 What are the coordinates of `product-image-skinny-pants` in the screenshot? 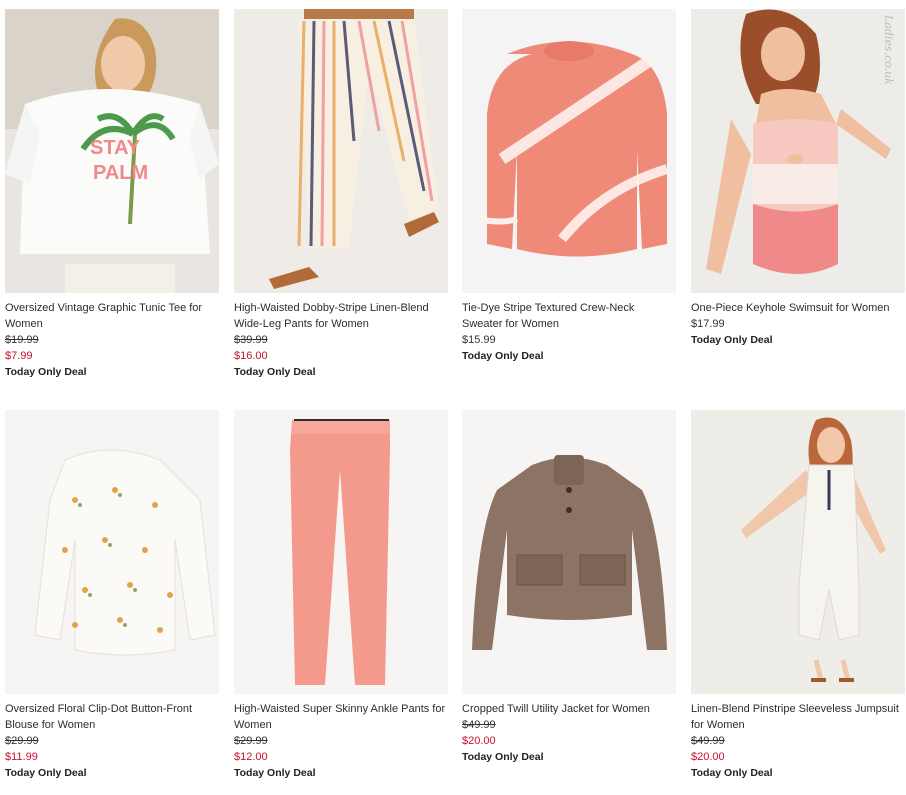 It's located at (341, 552).